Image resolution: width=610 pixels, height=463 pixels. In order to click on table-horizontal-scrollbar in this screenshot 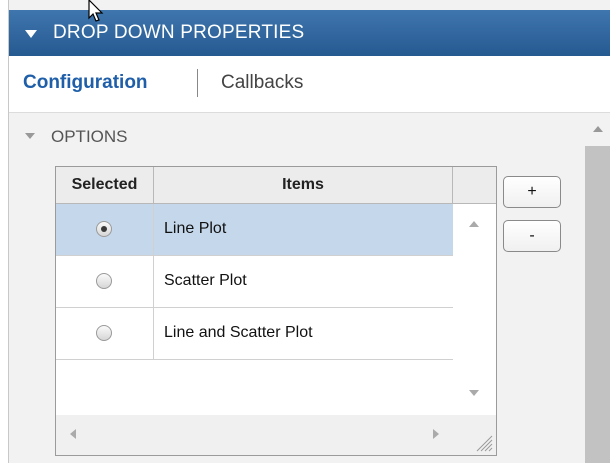, I will do `click(254, 435)`.